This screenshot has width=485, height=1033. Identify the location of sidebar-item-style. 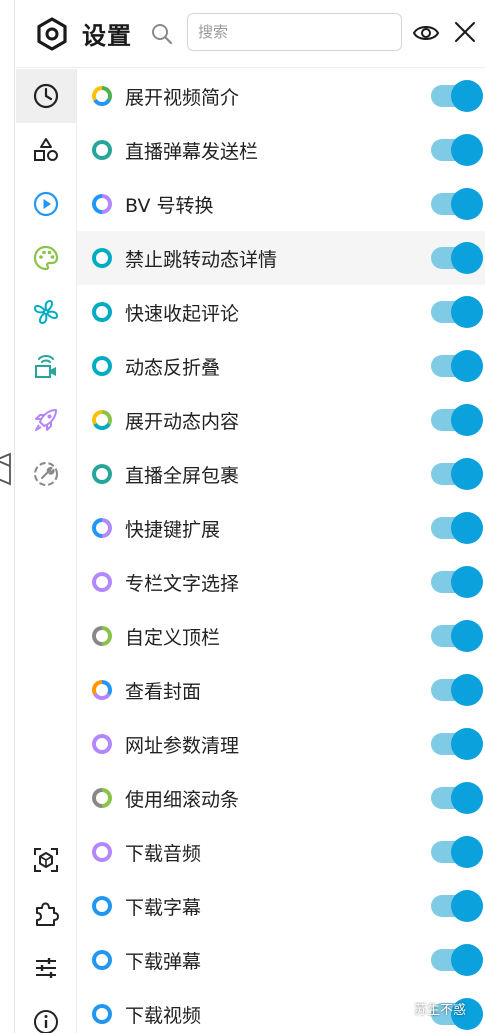
(46, 258).